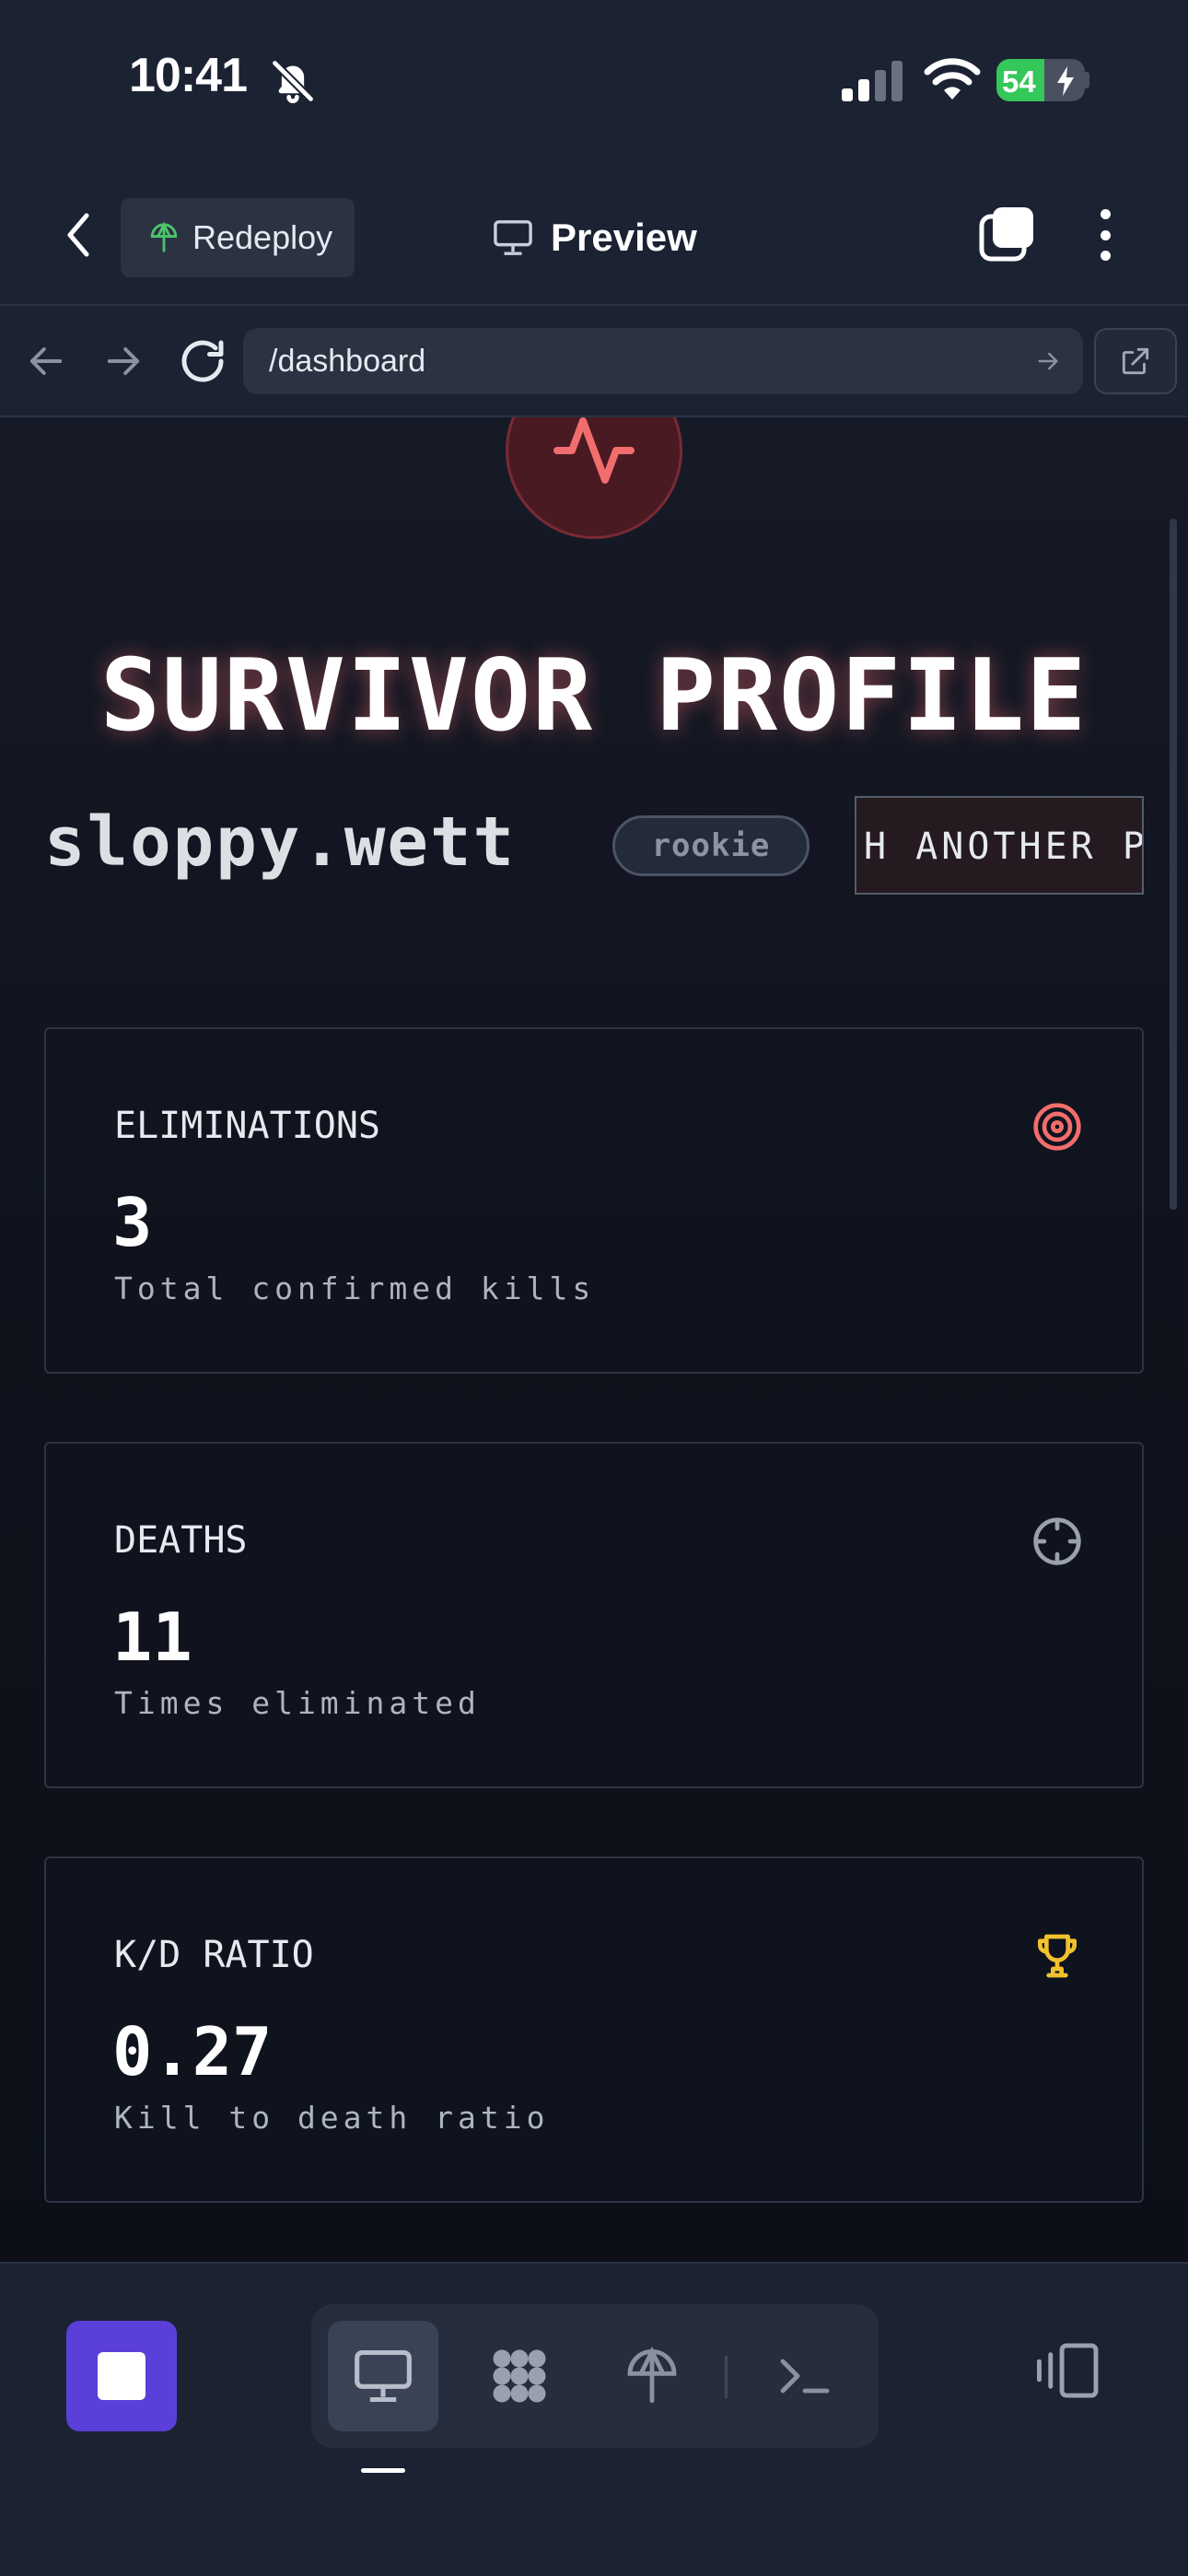 The image size is (1188, 2576). Describe the element at coordinates (594, 1615) in the screenshot. I see `stat-card-deaths: DEATHS 11 Times eliminated` at that location.